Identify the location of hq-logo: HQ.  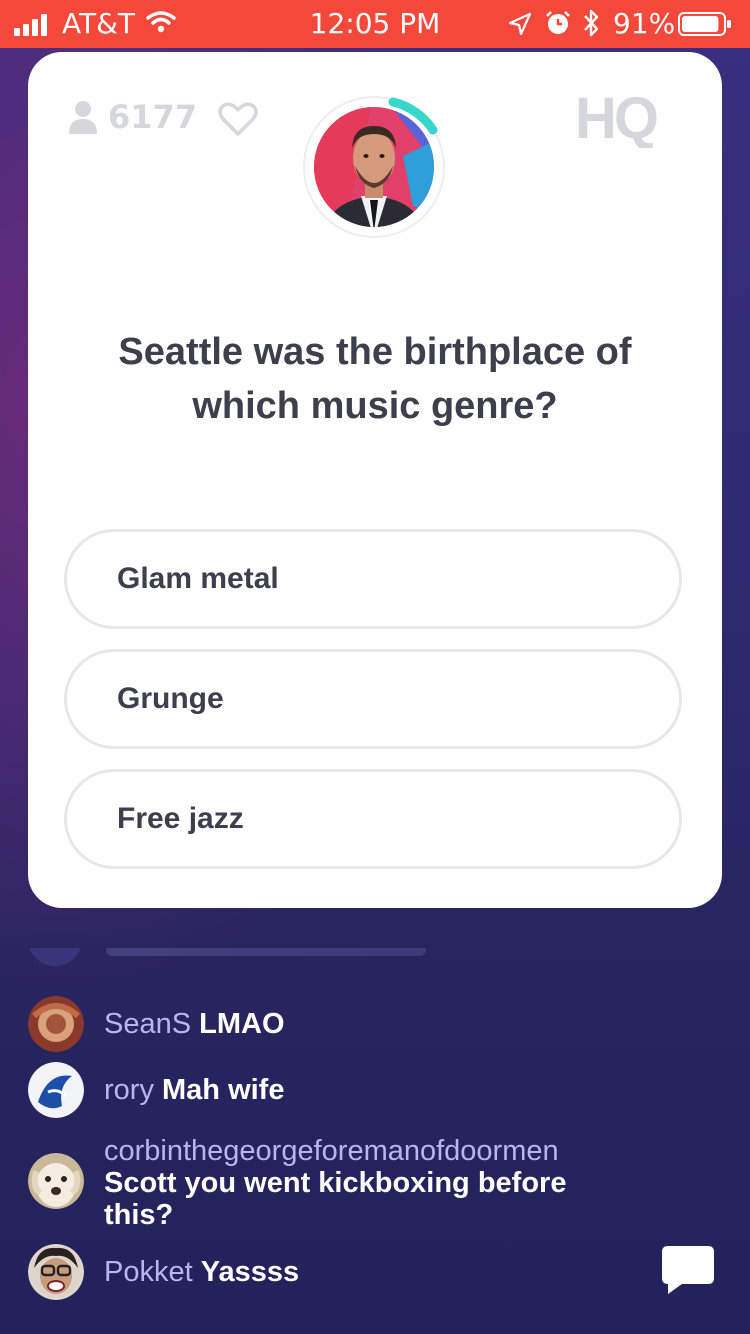
(617, 118).